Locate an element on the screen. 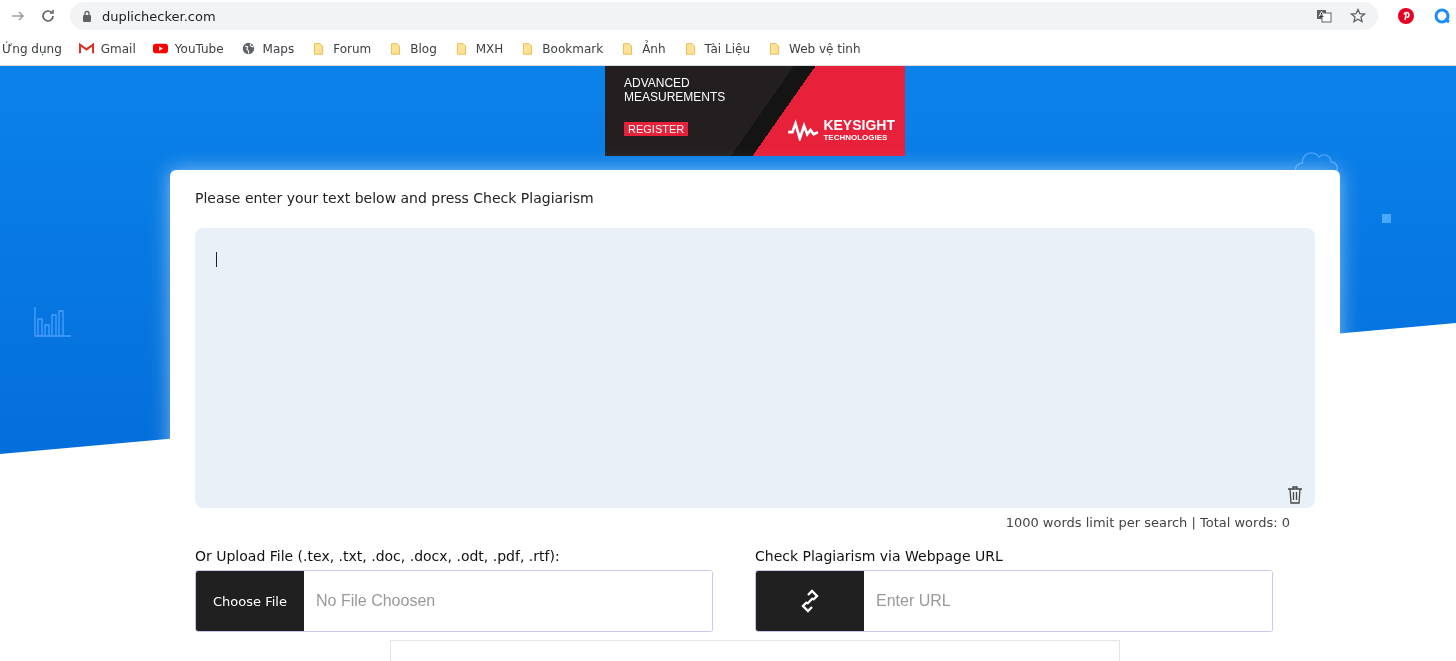 The width and height of the screenshot is (1456, 661). pin-logo-icon is located at coordinates (1406, 16).